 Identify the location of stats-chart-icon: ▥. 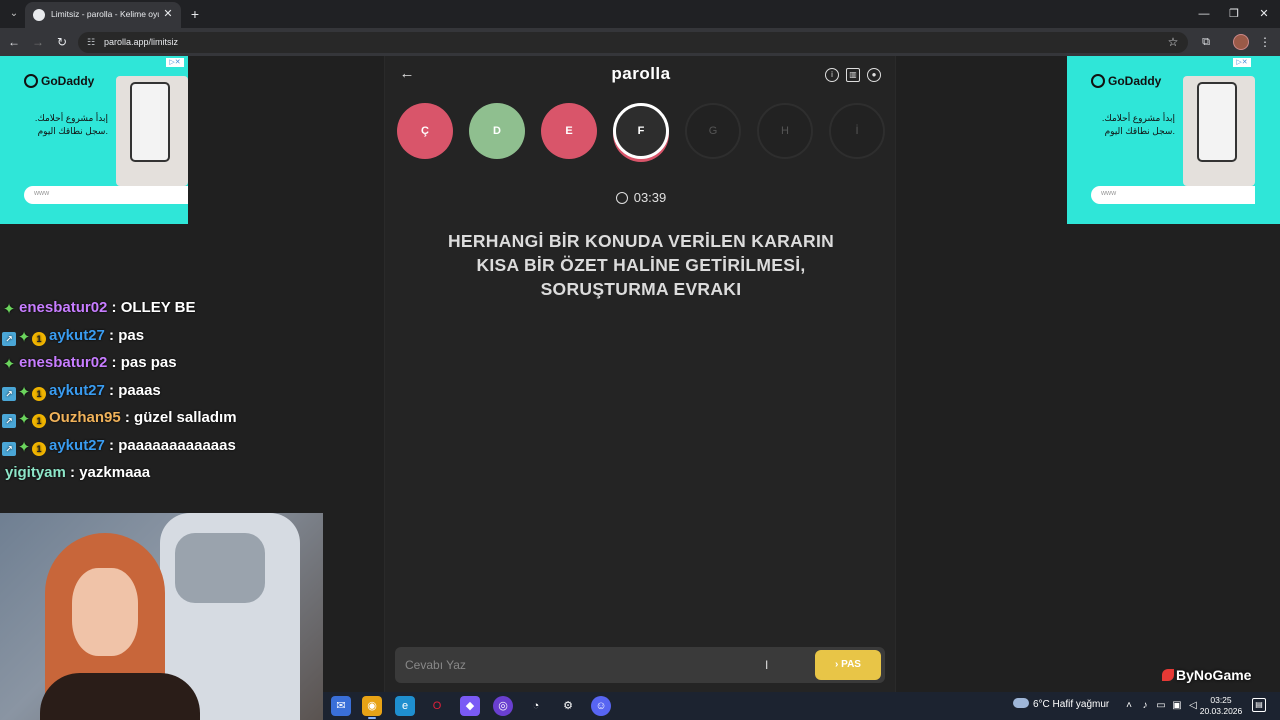
(853, 75).